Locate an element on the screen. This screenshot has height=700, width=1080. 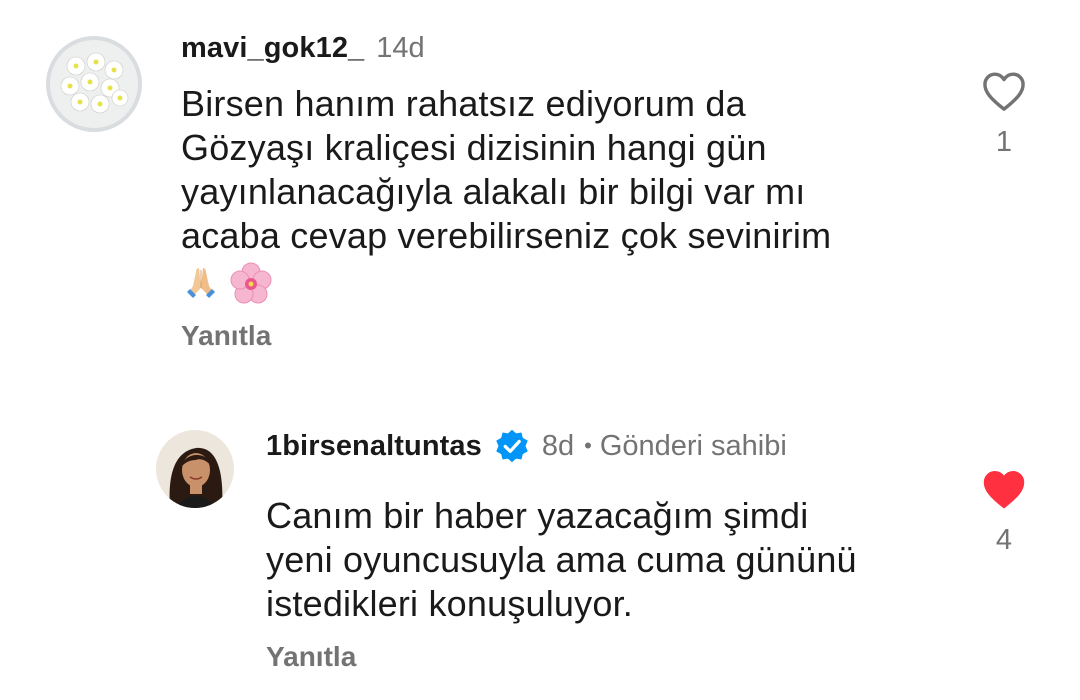
verified-badge-icon is located at coordinates (512, 446).